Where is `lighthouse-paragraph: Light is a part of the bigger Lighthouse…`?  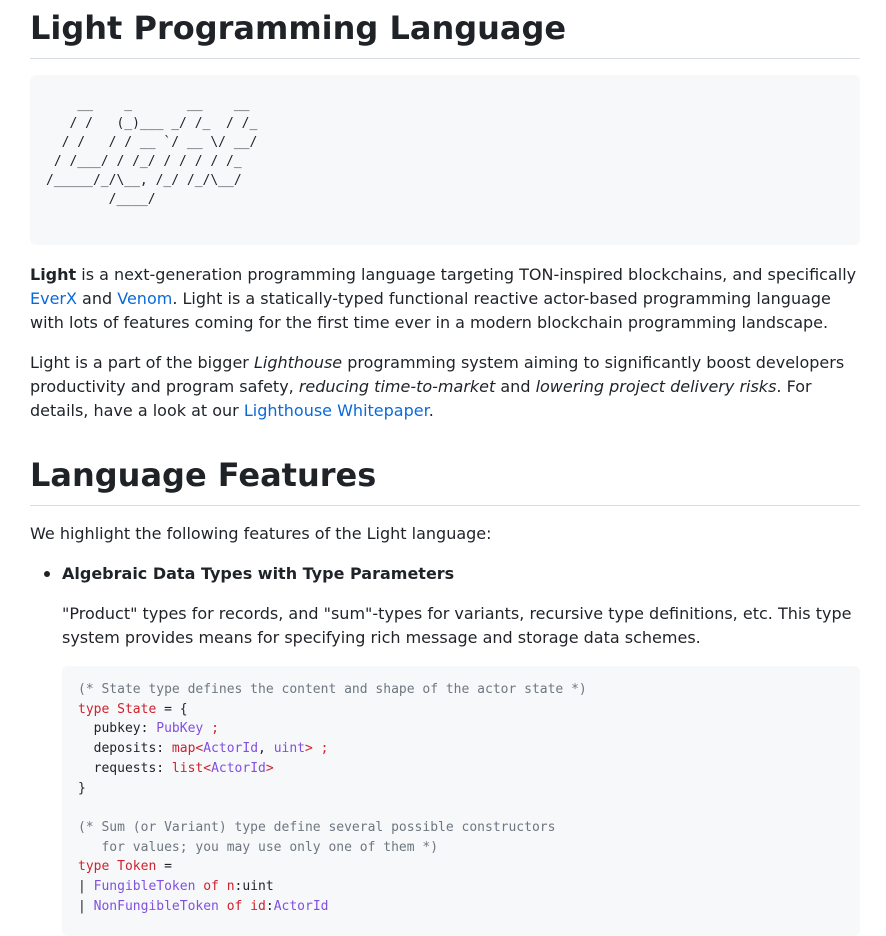 lighthouse-paragraph: Light is a part of the bigger Lighthouse… is located at coordinates (437, 386).